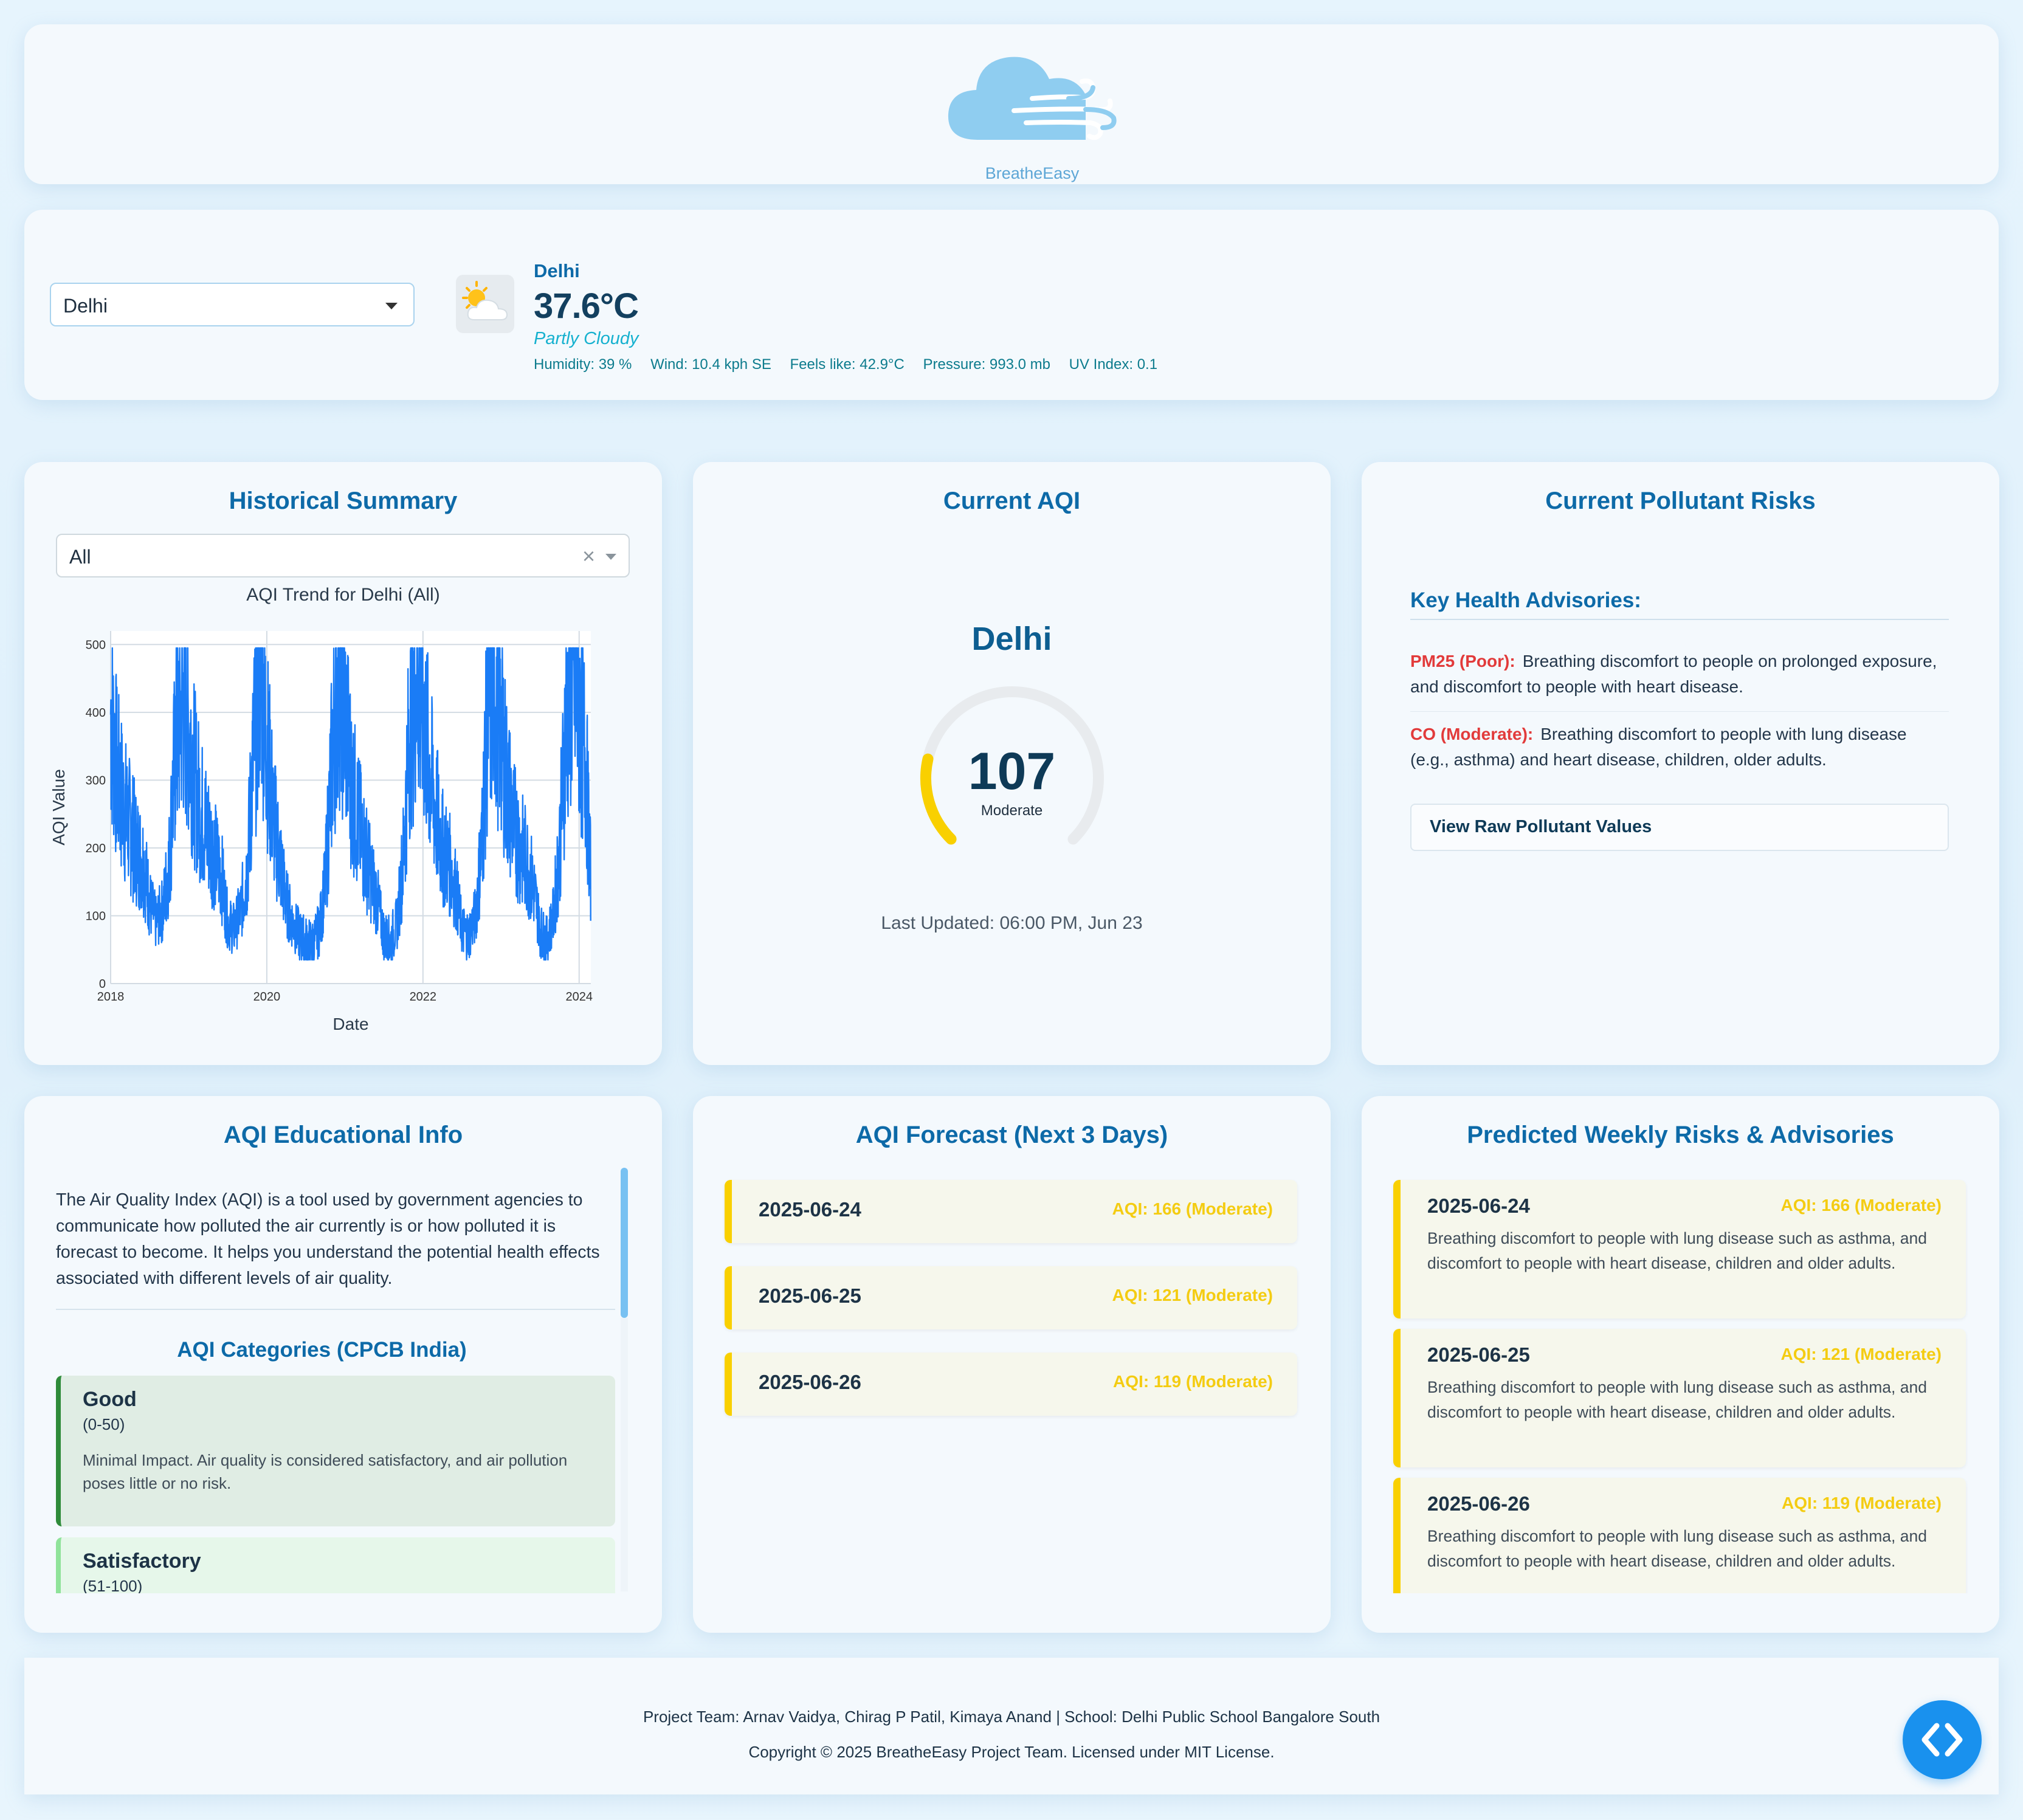  What do you see at coordinates (343, 595) in the screenshot?
I see `chart-title: AQI Trend for Delhi (All)` at bounding box center [343, 595].